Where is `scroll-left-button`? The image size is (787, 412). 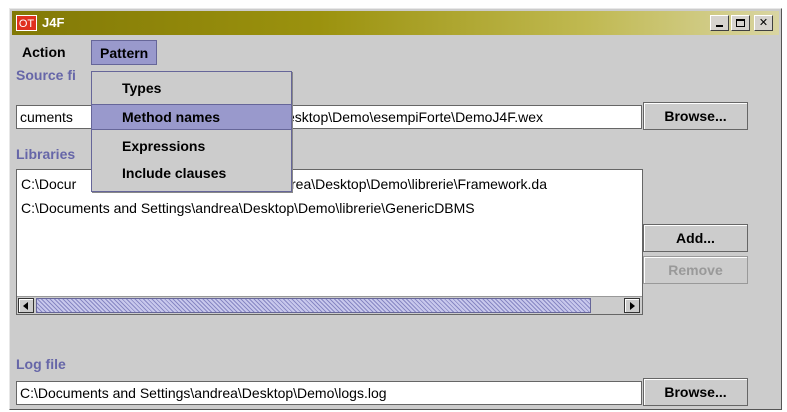 scroll-left-button is located at coordinates (26, 305).